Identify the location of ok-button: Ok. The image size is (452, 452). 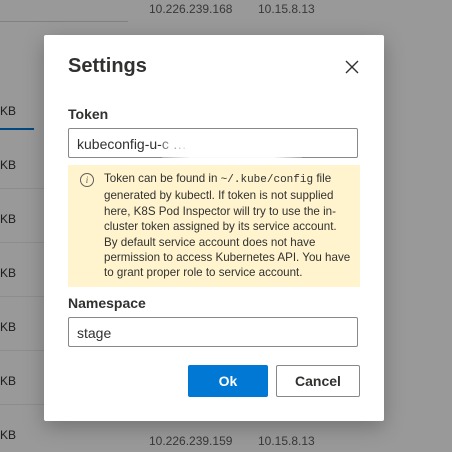
(228, 381).